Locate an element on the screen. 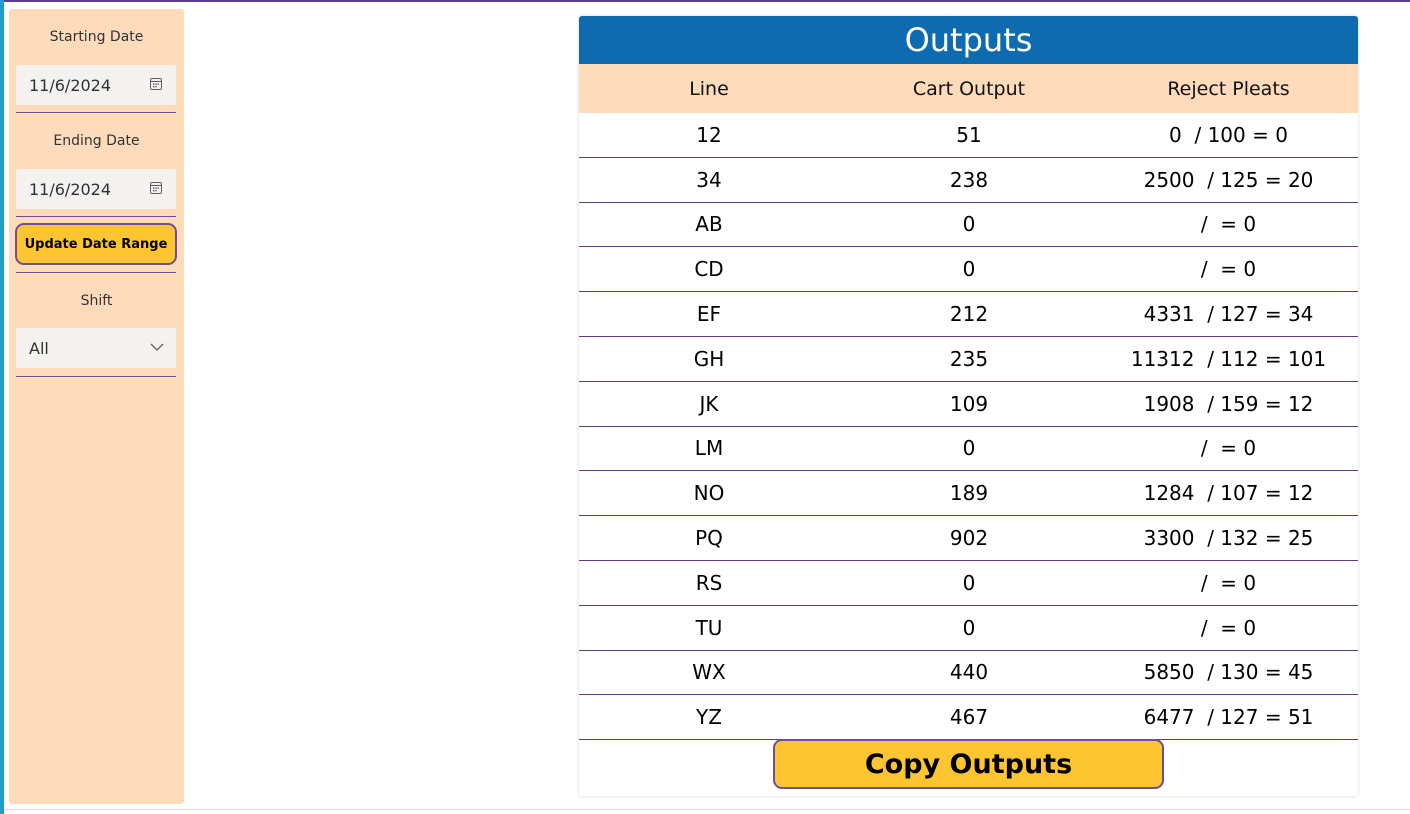 This screenshot has width=1410, height=814. cart-output-cell: 109 is located at coordinates (969, 403).